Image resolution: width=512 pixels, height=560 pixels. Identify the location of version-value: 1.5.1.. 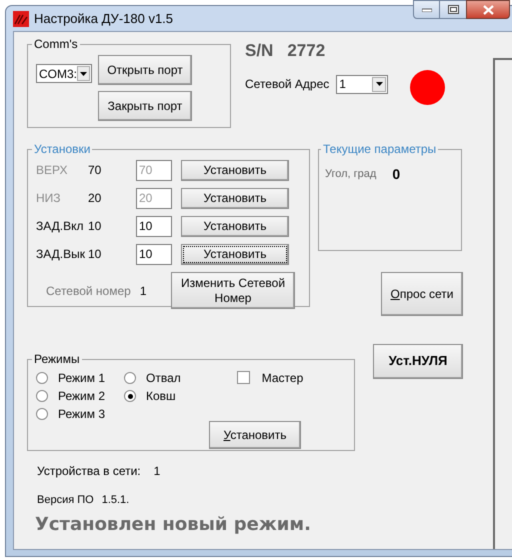
(116, 500).